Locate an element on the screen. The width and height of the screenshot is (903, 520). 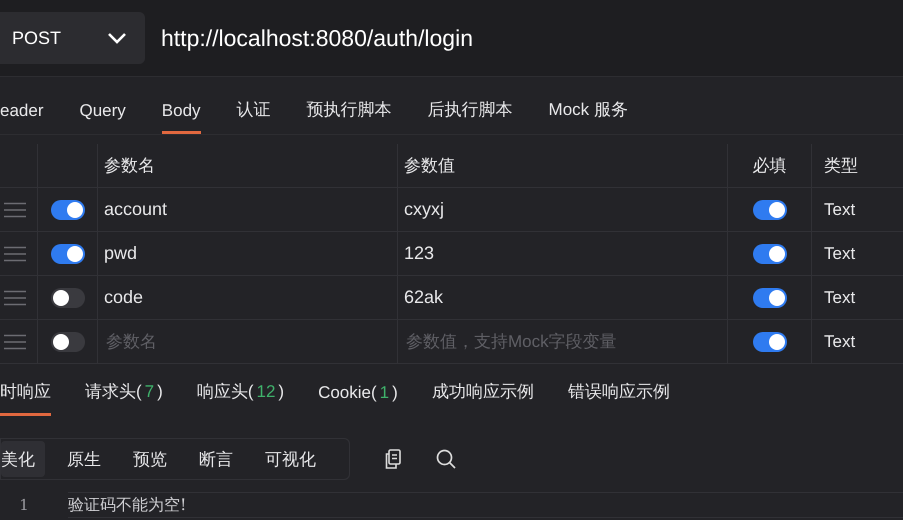
tab: 成功响应示例 is located at coordinates (483, 398).